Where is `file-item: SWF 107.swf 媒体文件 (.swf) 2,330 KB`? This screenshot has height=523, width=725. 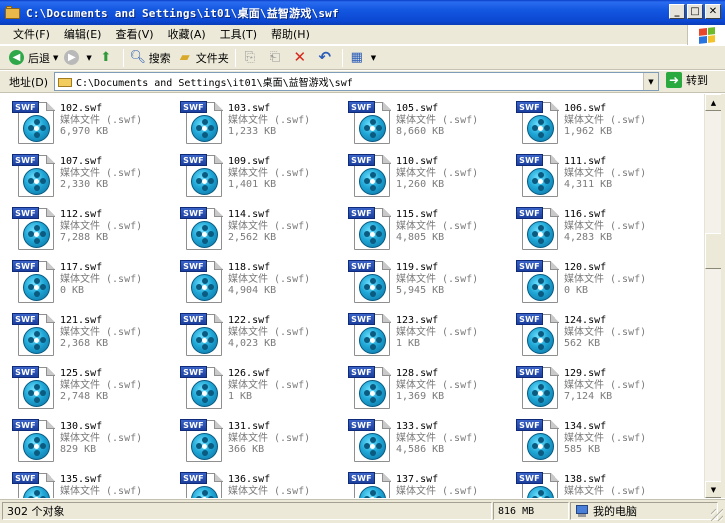 file-item: SWF 107.swf 媒体文件 (.swf) 2,330 KB is located at coordinates (96, 179).